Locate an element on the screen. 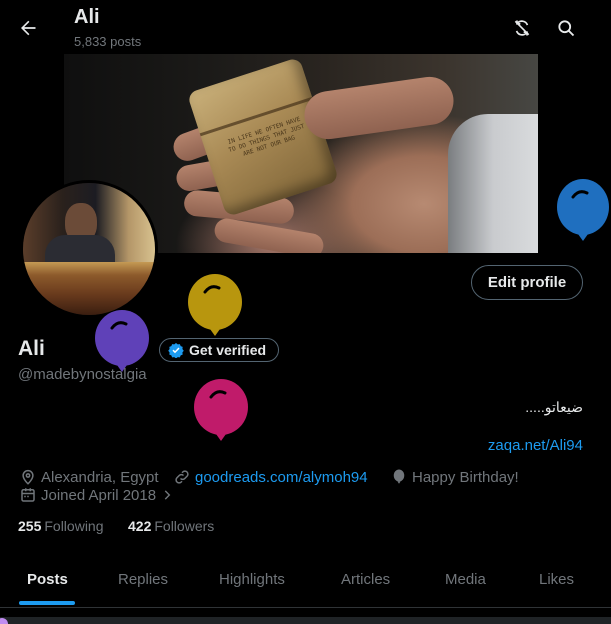  search-icon is located at coordinates (566, 28).